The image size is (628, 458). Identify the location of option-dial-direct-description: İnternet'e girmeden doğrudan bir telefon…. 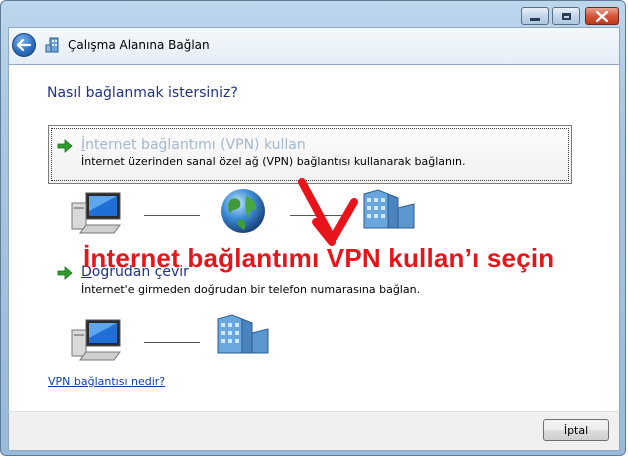
(251, 289).